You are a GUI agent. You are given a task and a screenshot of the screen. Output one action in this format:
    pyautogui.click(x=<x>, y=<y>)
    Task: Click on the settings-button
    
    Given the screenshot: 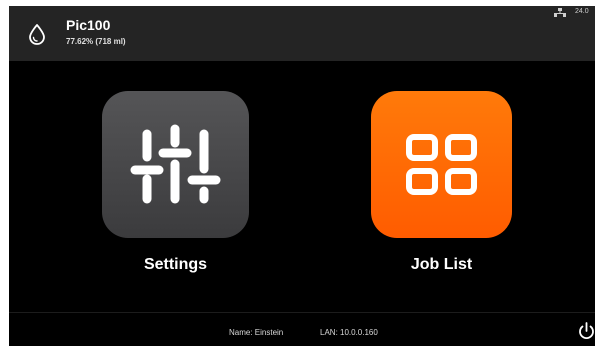 What is the action you would take?
    pyautogui.click(x=175, y=164)
    